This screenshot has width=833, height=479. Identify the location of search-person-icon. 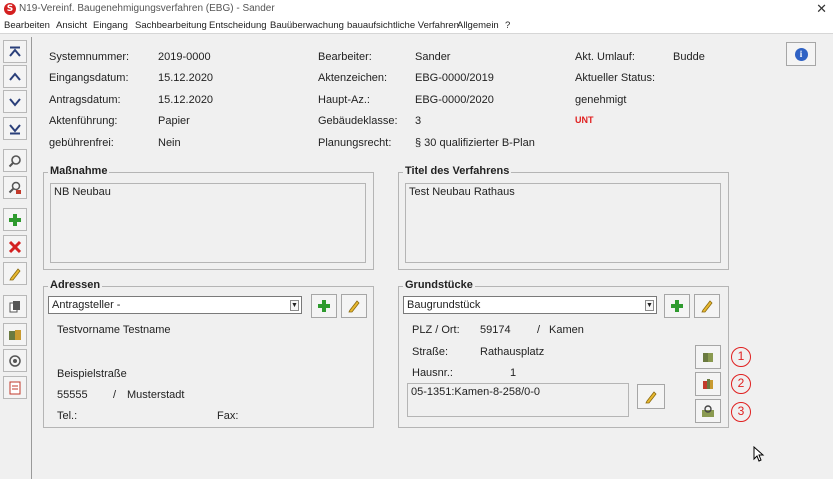
(14, 187).